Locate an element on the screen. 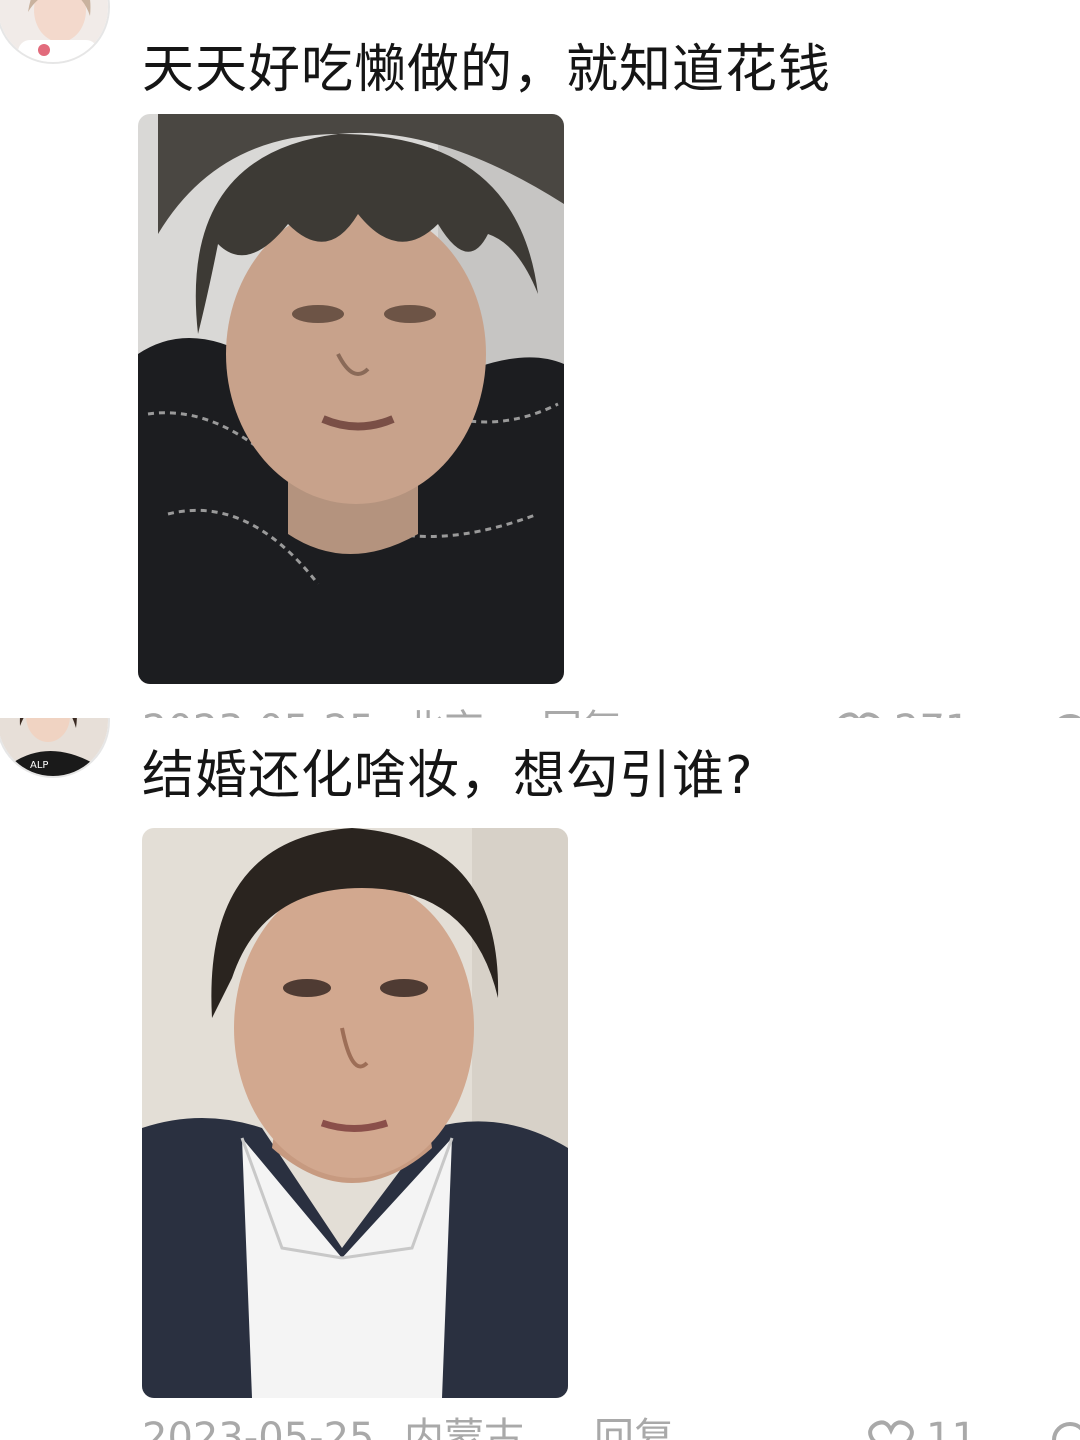 This screenshot has width=1080, height=1440. comment-text: 天天好吃懒做的，就知道花钱 is located at coordinates (487, 70).